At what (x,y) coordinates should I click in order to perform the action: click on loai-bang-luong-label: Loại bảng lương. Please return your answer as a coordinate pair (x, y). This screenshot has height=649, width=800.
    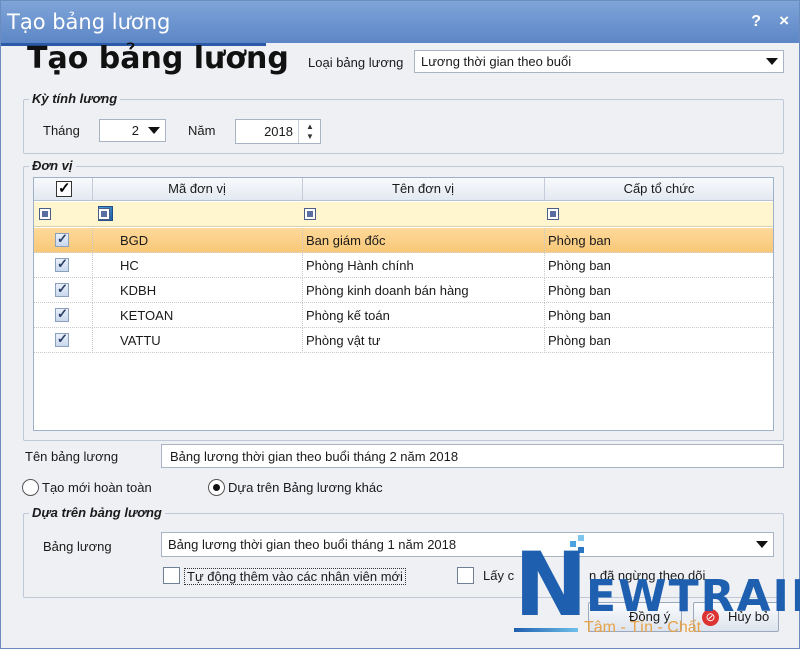
    Looking at the image, I should click on (356, 62).